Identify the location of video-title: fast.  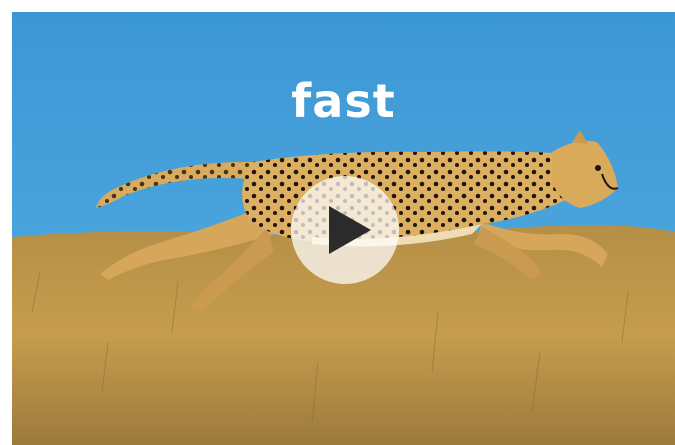
(343, 101).